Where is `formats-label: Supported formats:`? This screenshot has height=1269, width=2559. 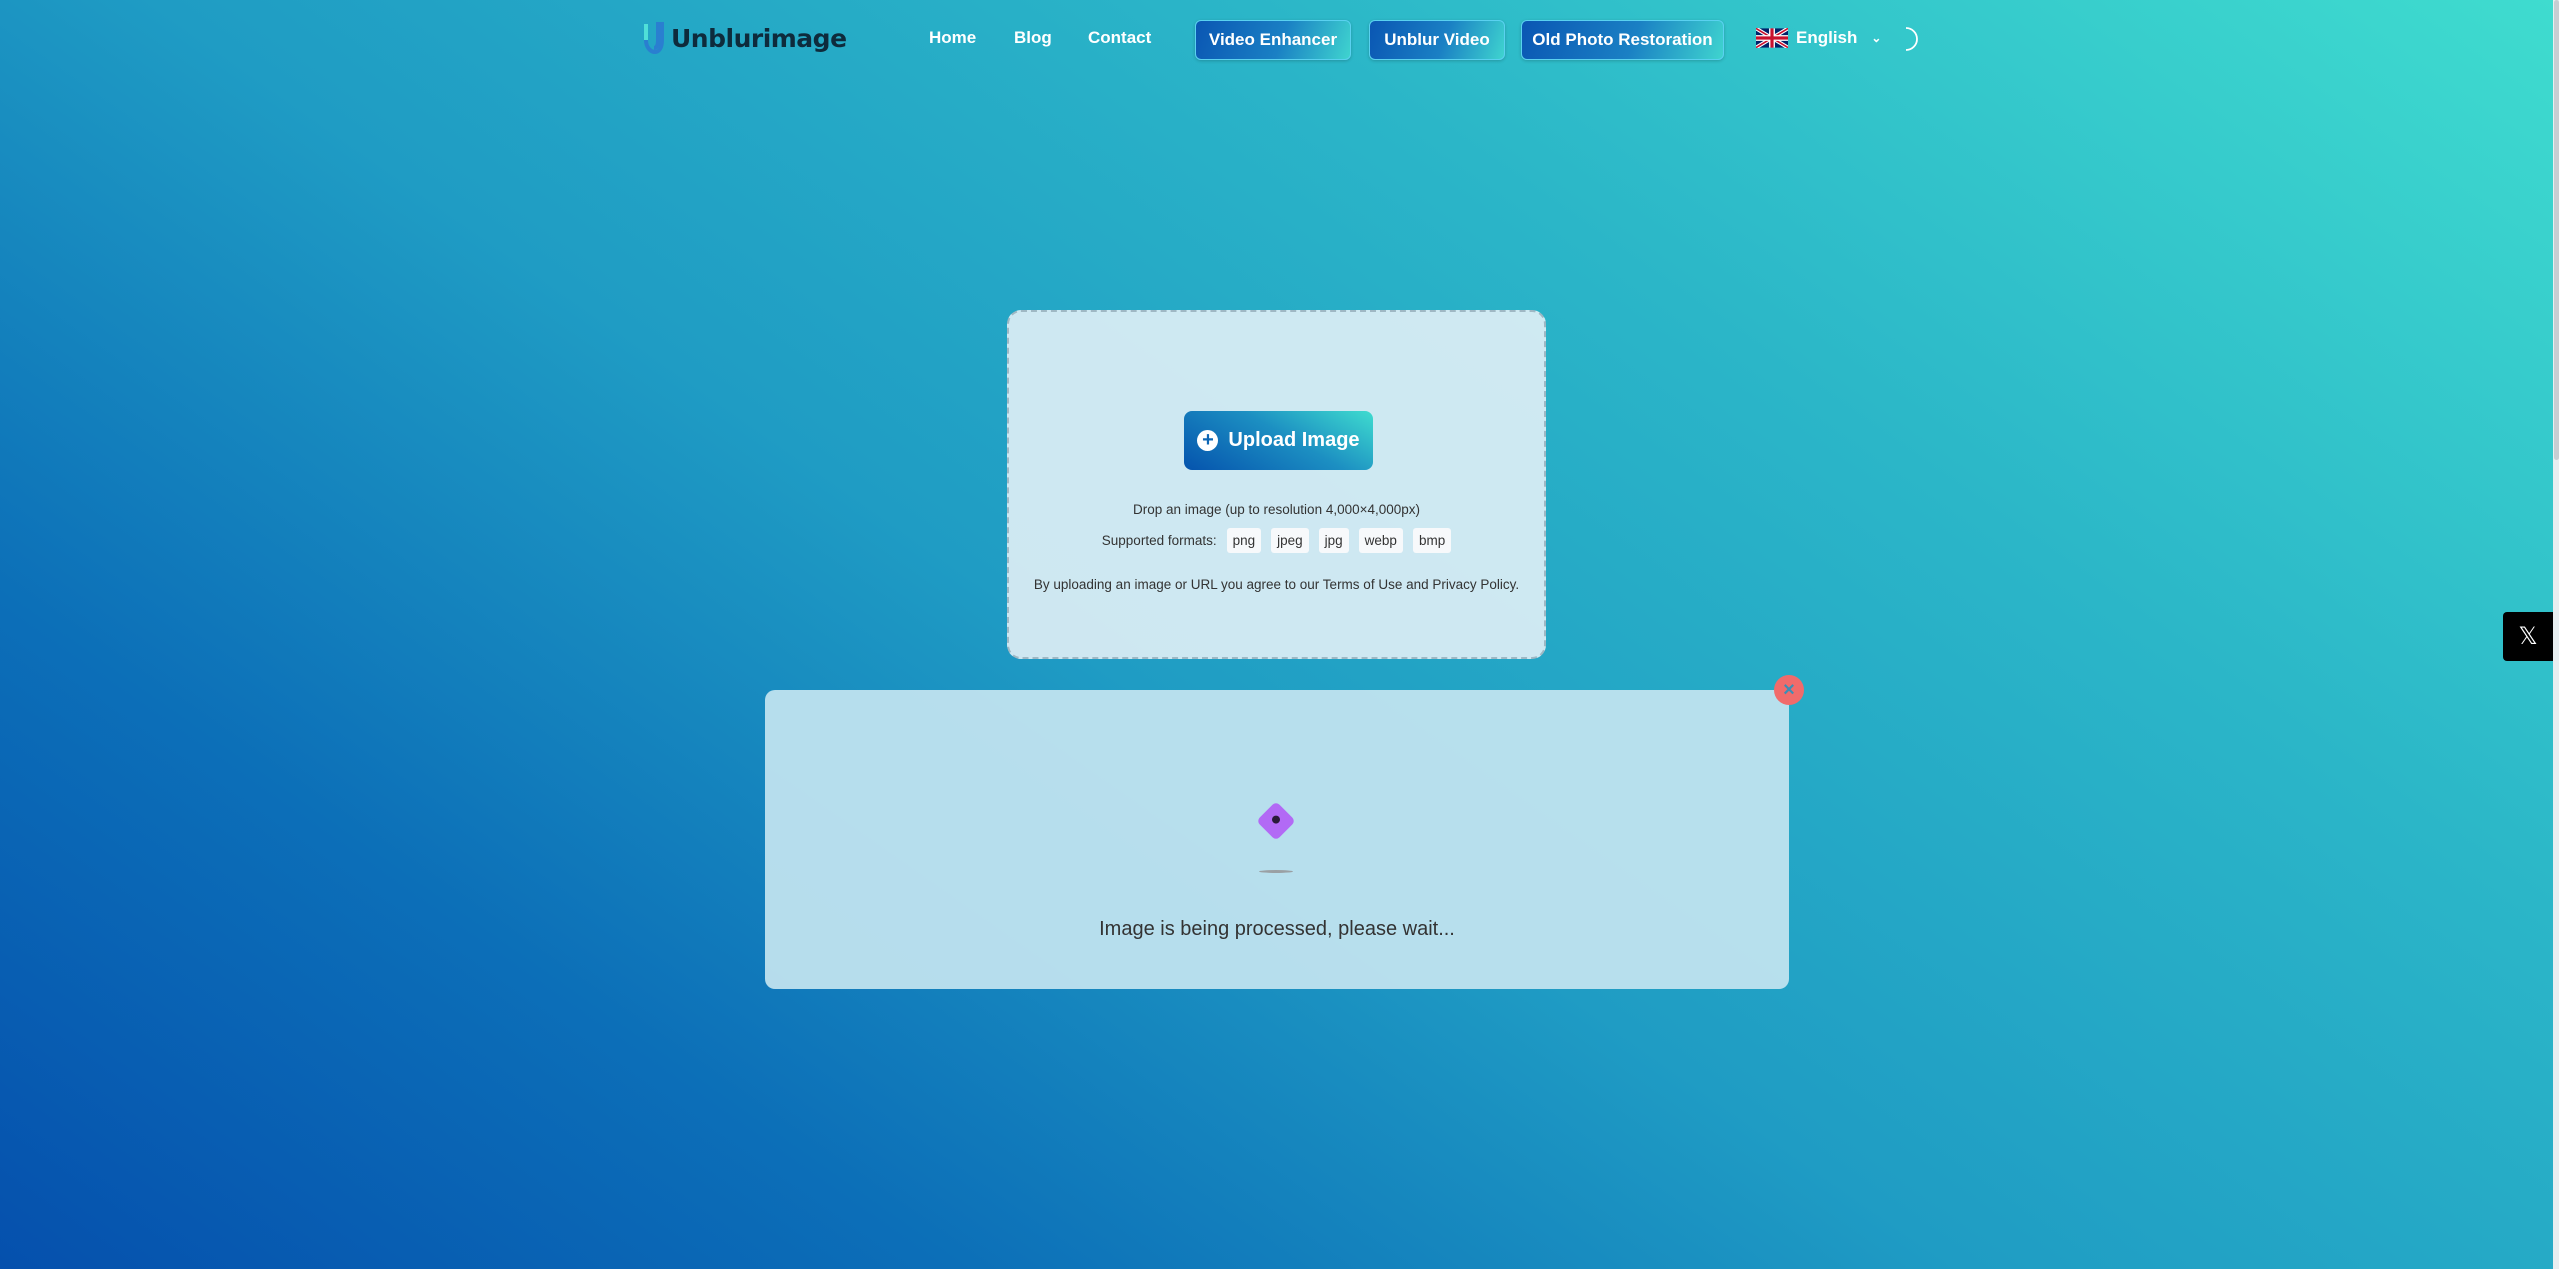 formats-label: Supported formats: is located at coordinates (1159, 540).